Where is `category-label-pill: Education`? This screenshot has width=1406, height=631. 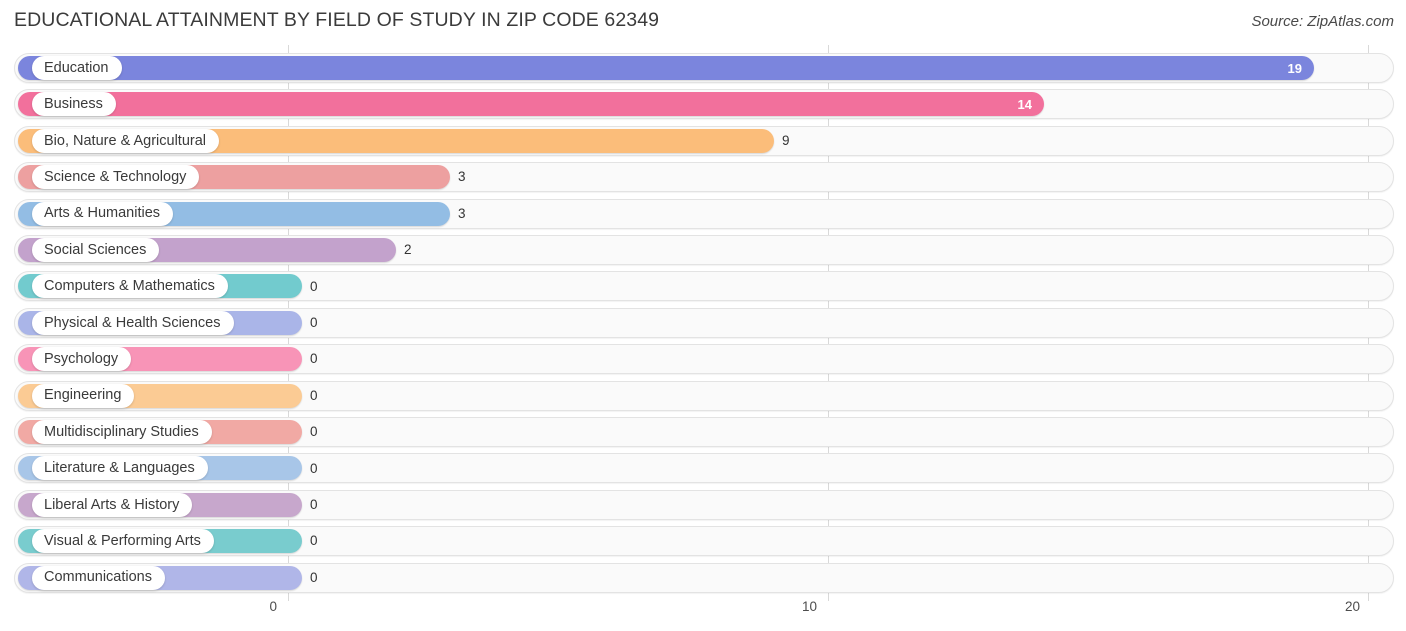 category-label-pill: Education is located at coordinates (77, 68).